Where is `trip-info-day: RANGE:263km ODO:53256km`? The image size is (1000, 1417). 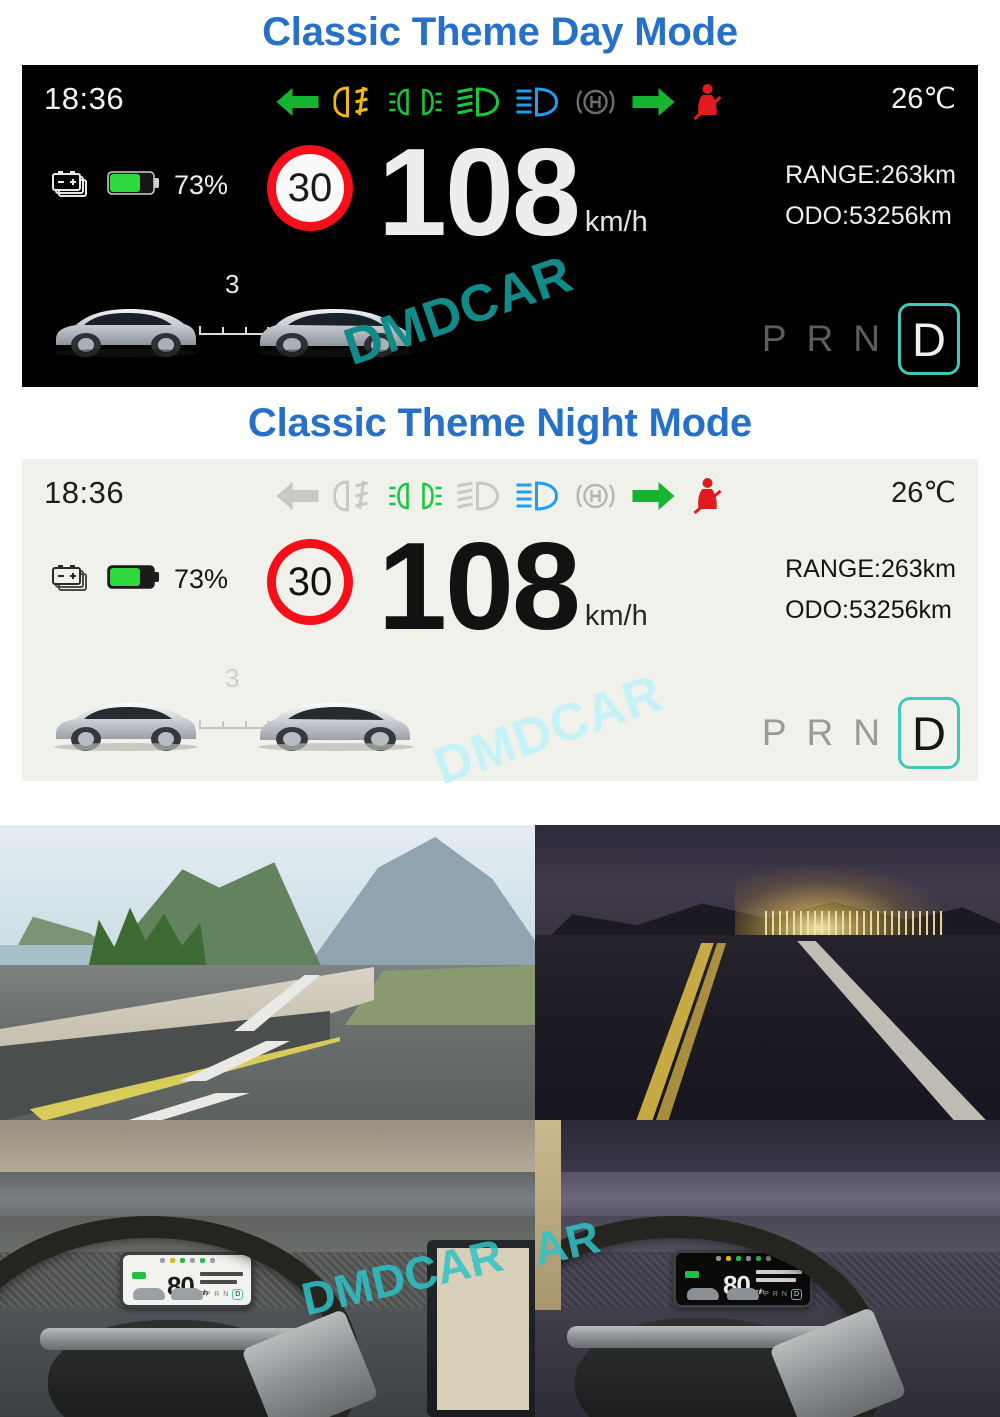 trip-info-day: RANGE:263km ODO:53256km is located at coordinates (870, 195).